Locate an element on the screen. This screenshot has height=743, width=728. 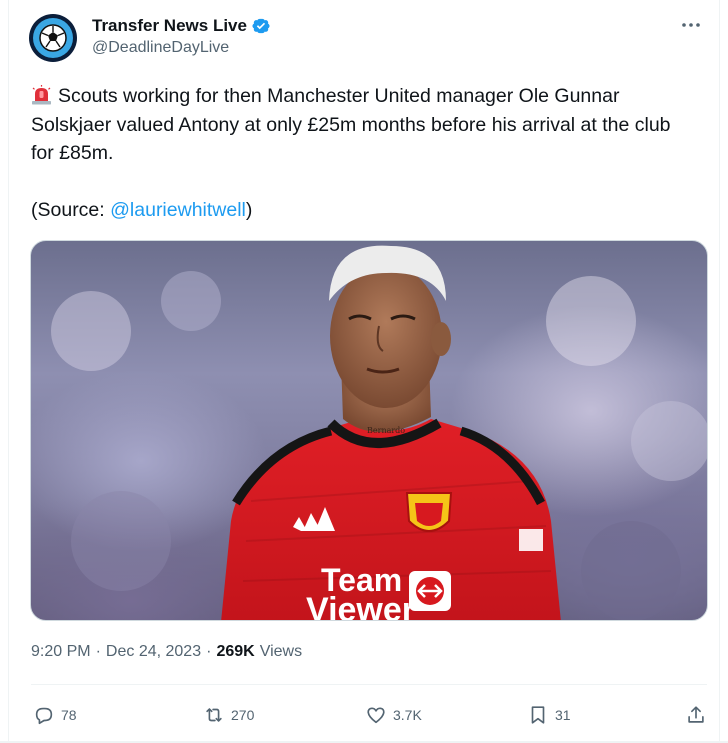
tweet-meta: 9:20 PM · Dec 24, 2023 · 269K Views is located at coordinates (166, 652).